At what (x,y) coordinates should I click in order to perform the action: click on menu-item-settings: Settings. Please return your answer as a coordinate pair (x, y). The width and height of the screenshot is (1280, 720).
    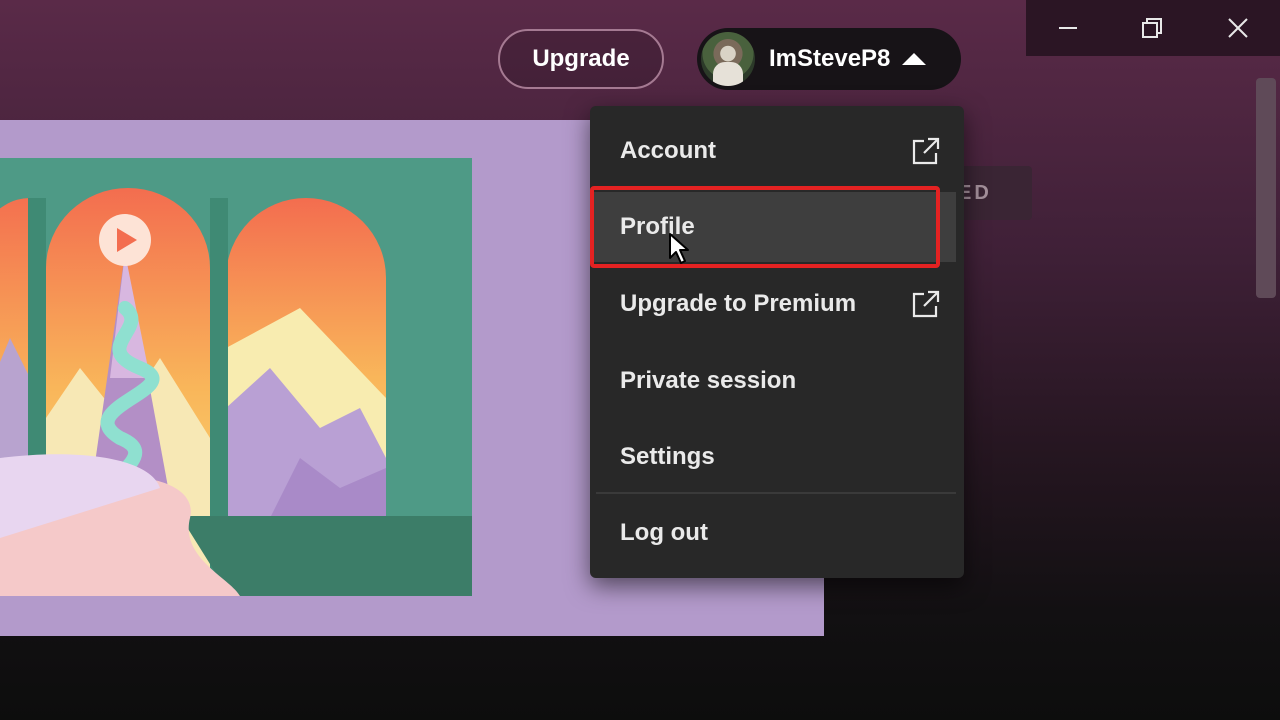
    Looking at the image, I should click on (777, 457).